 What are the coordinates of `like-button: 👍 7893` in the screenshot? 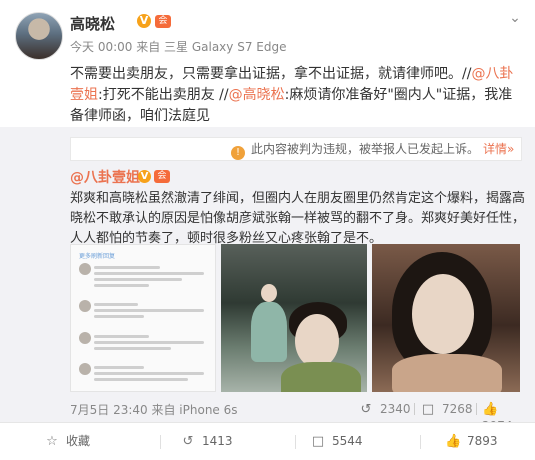 It's located at (471, 441).